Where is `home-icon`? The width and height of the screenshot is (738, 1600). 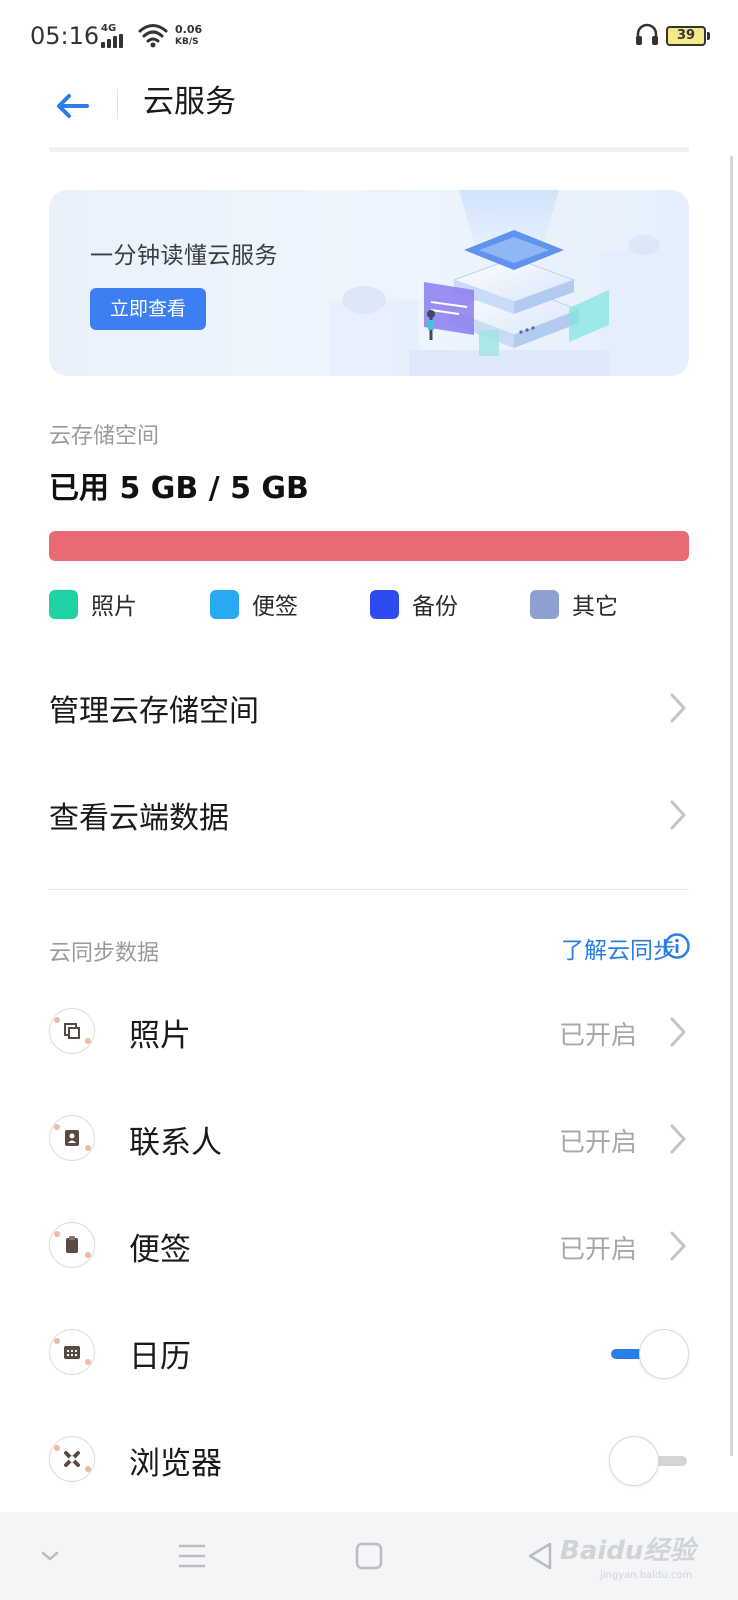
home-icon is located at coordinates (369, 1556).